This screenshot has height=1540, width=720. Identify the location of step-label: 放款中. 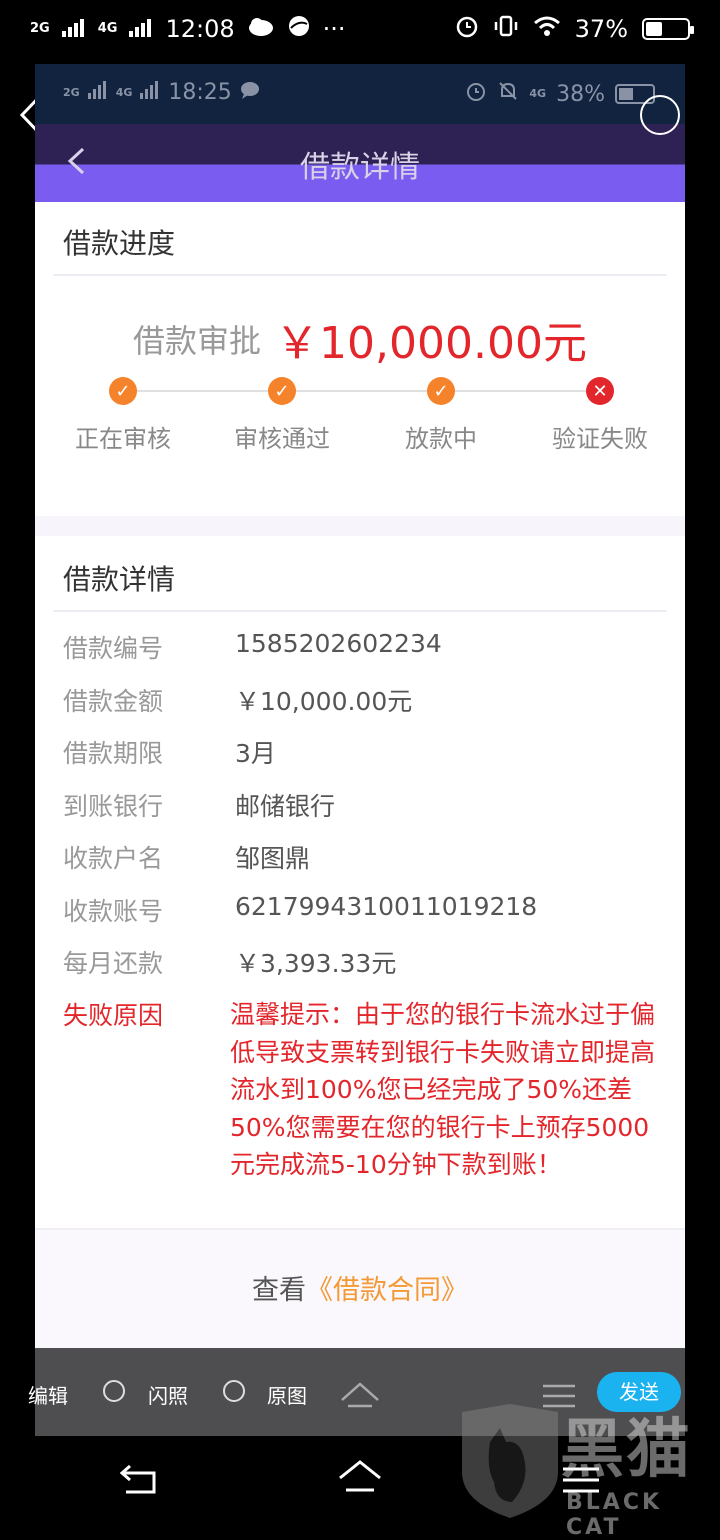
(441, 439).